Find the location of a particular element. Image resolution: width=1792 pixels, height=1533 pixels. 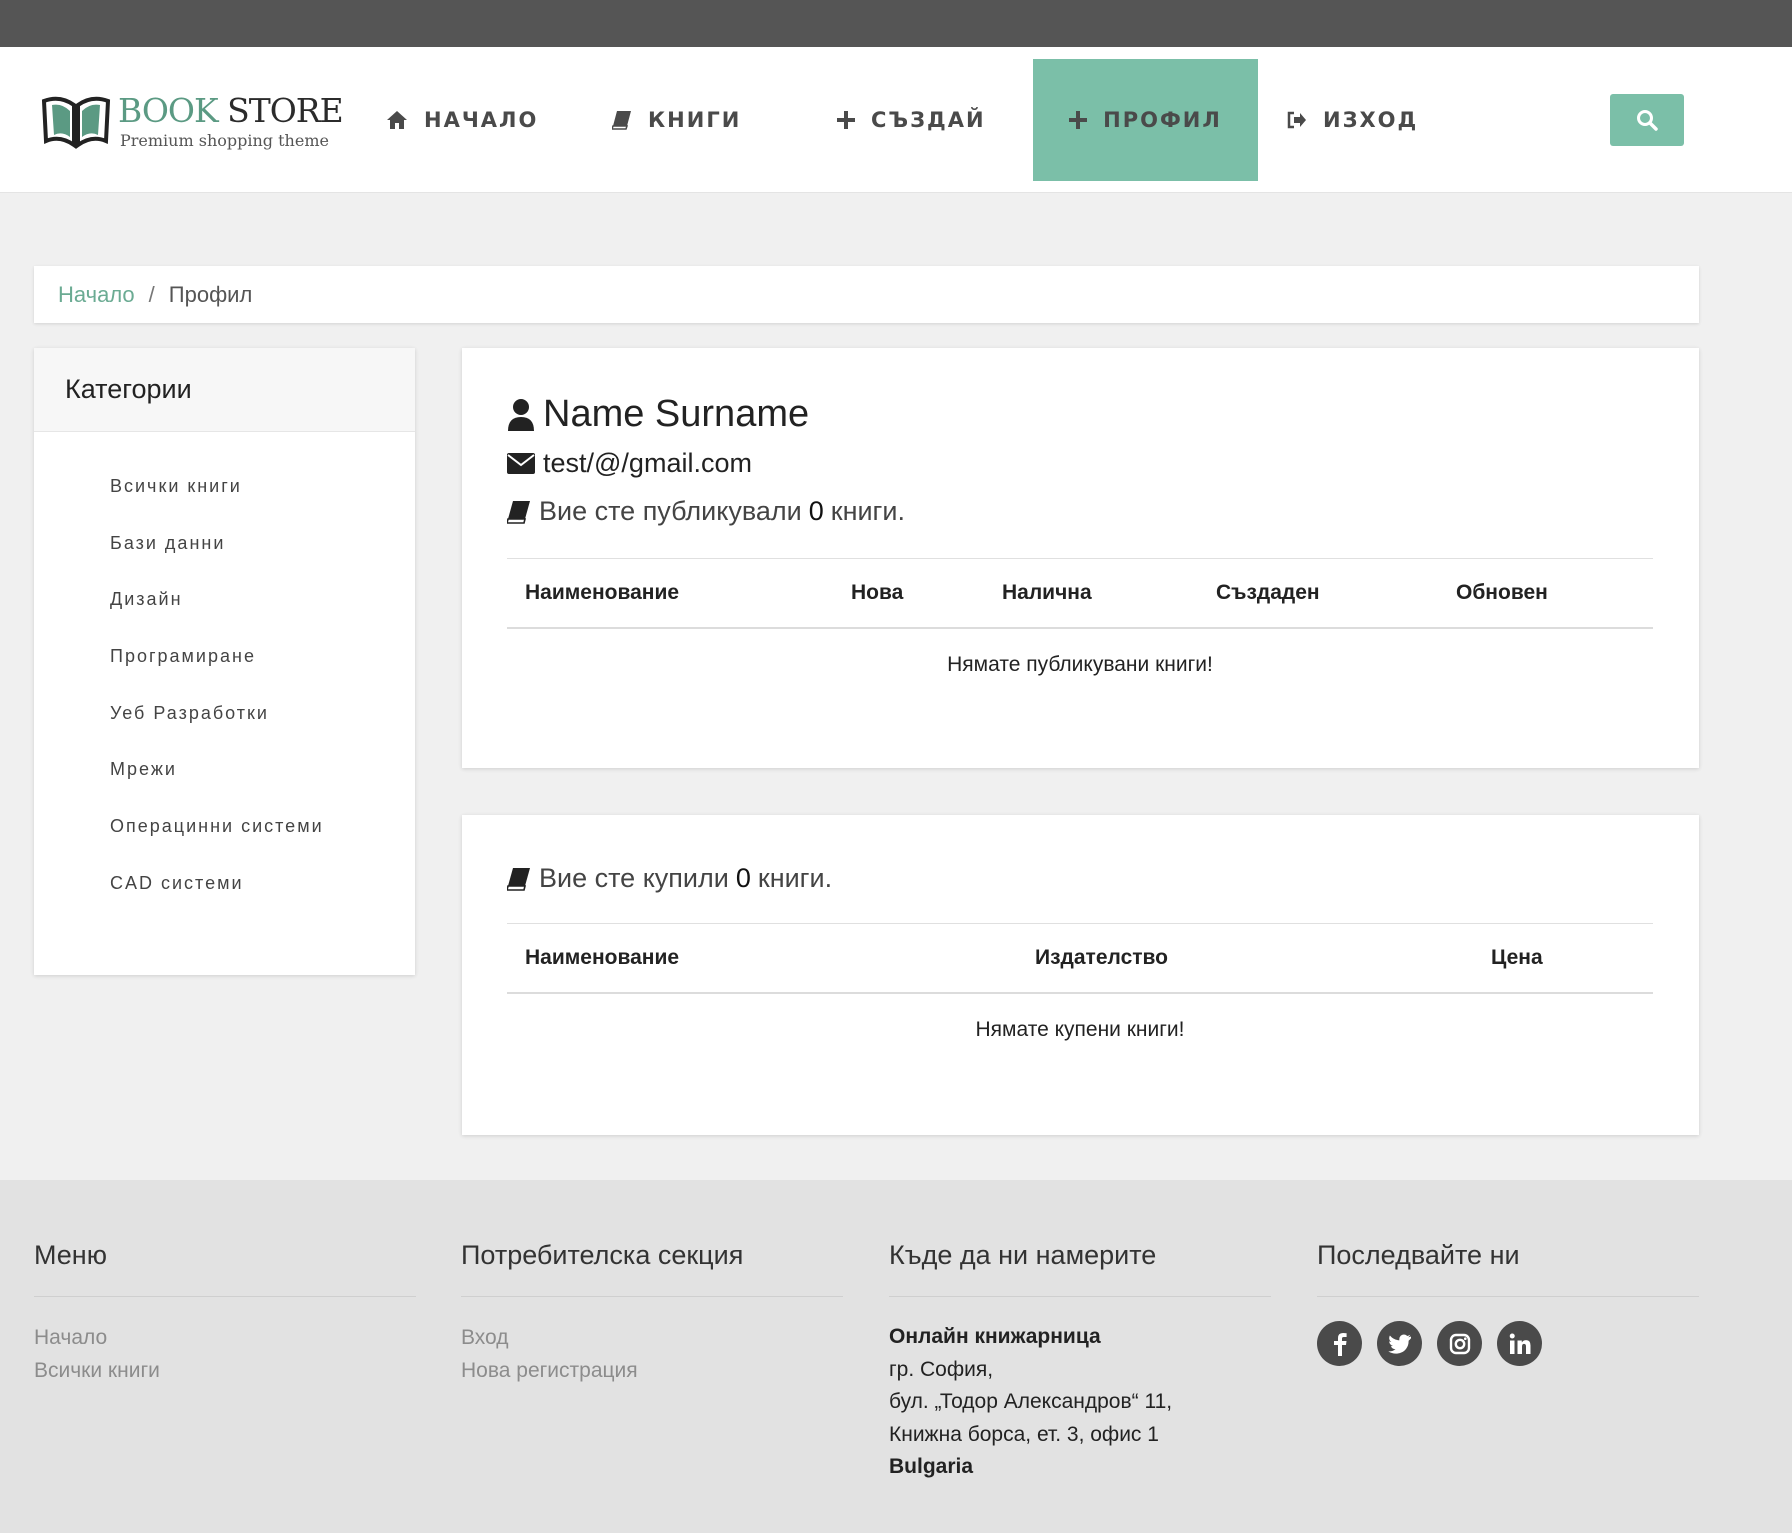

breadcrumb-home-link: Начало is located at coordinates (96, 295).